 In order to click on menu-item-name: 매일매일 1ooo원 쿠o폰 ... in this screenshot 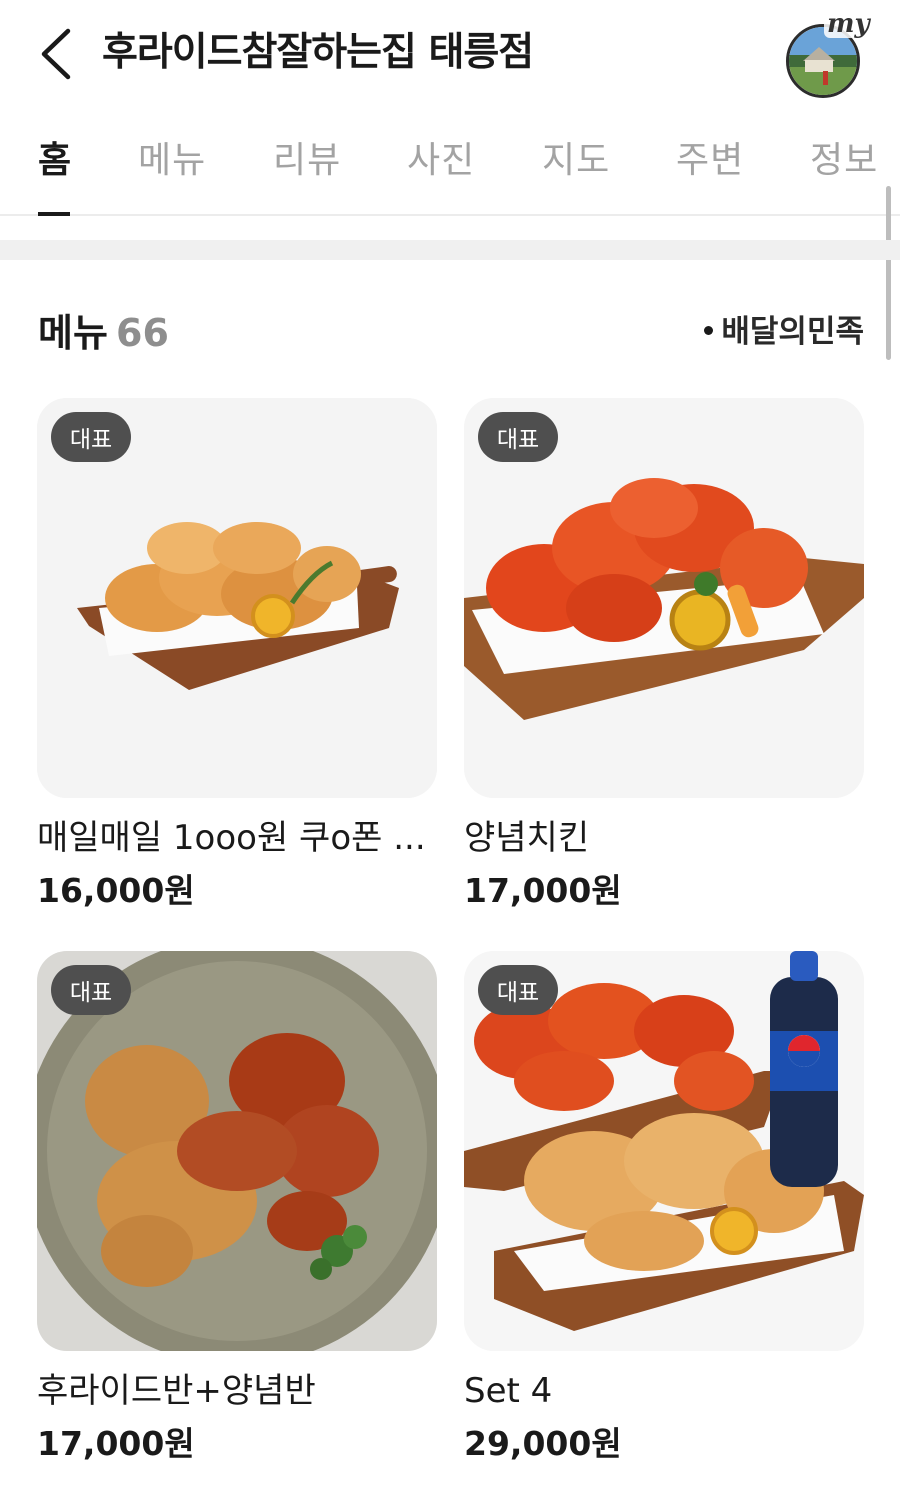, I will do `click(231, 838)`.